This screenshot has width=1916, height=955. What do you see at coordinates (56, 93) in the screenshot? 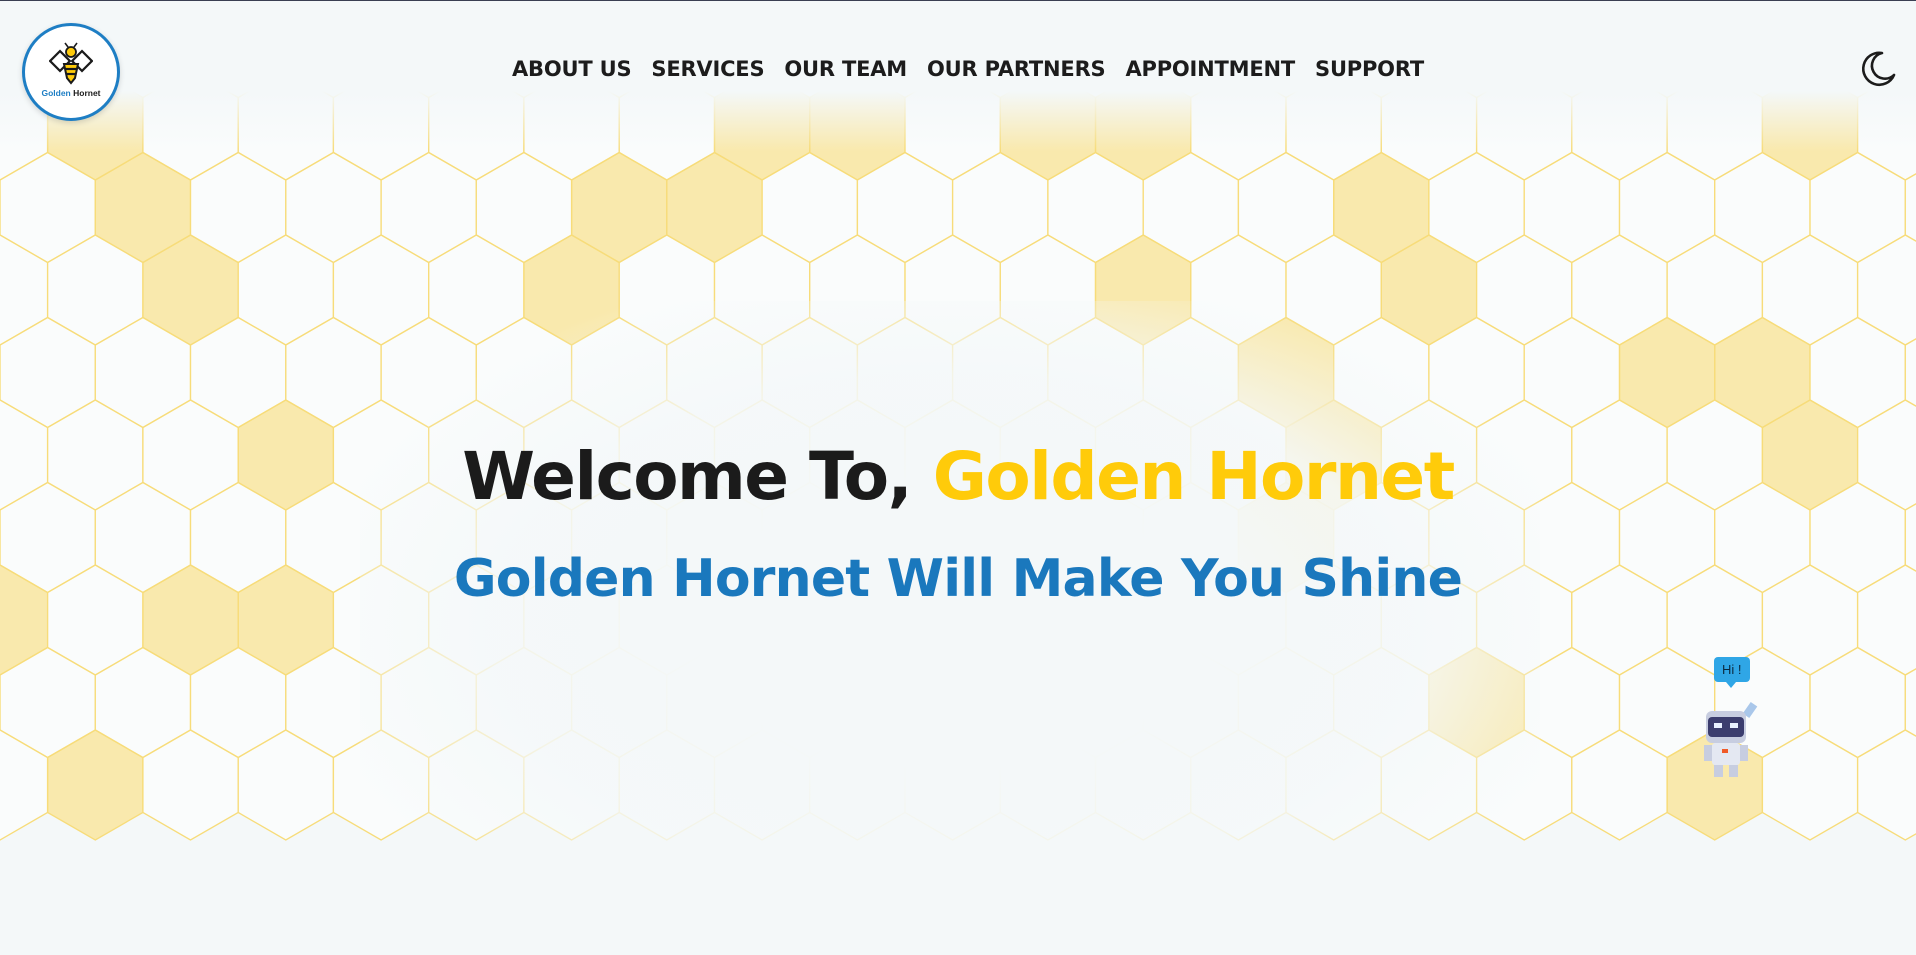
I see `logo-text-golden: Golden` at bounding box center [56, 93].